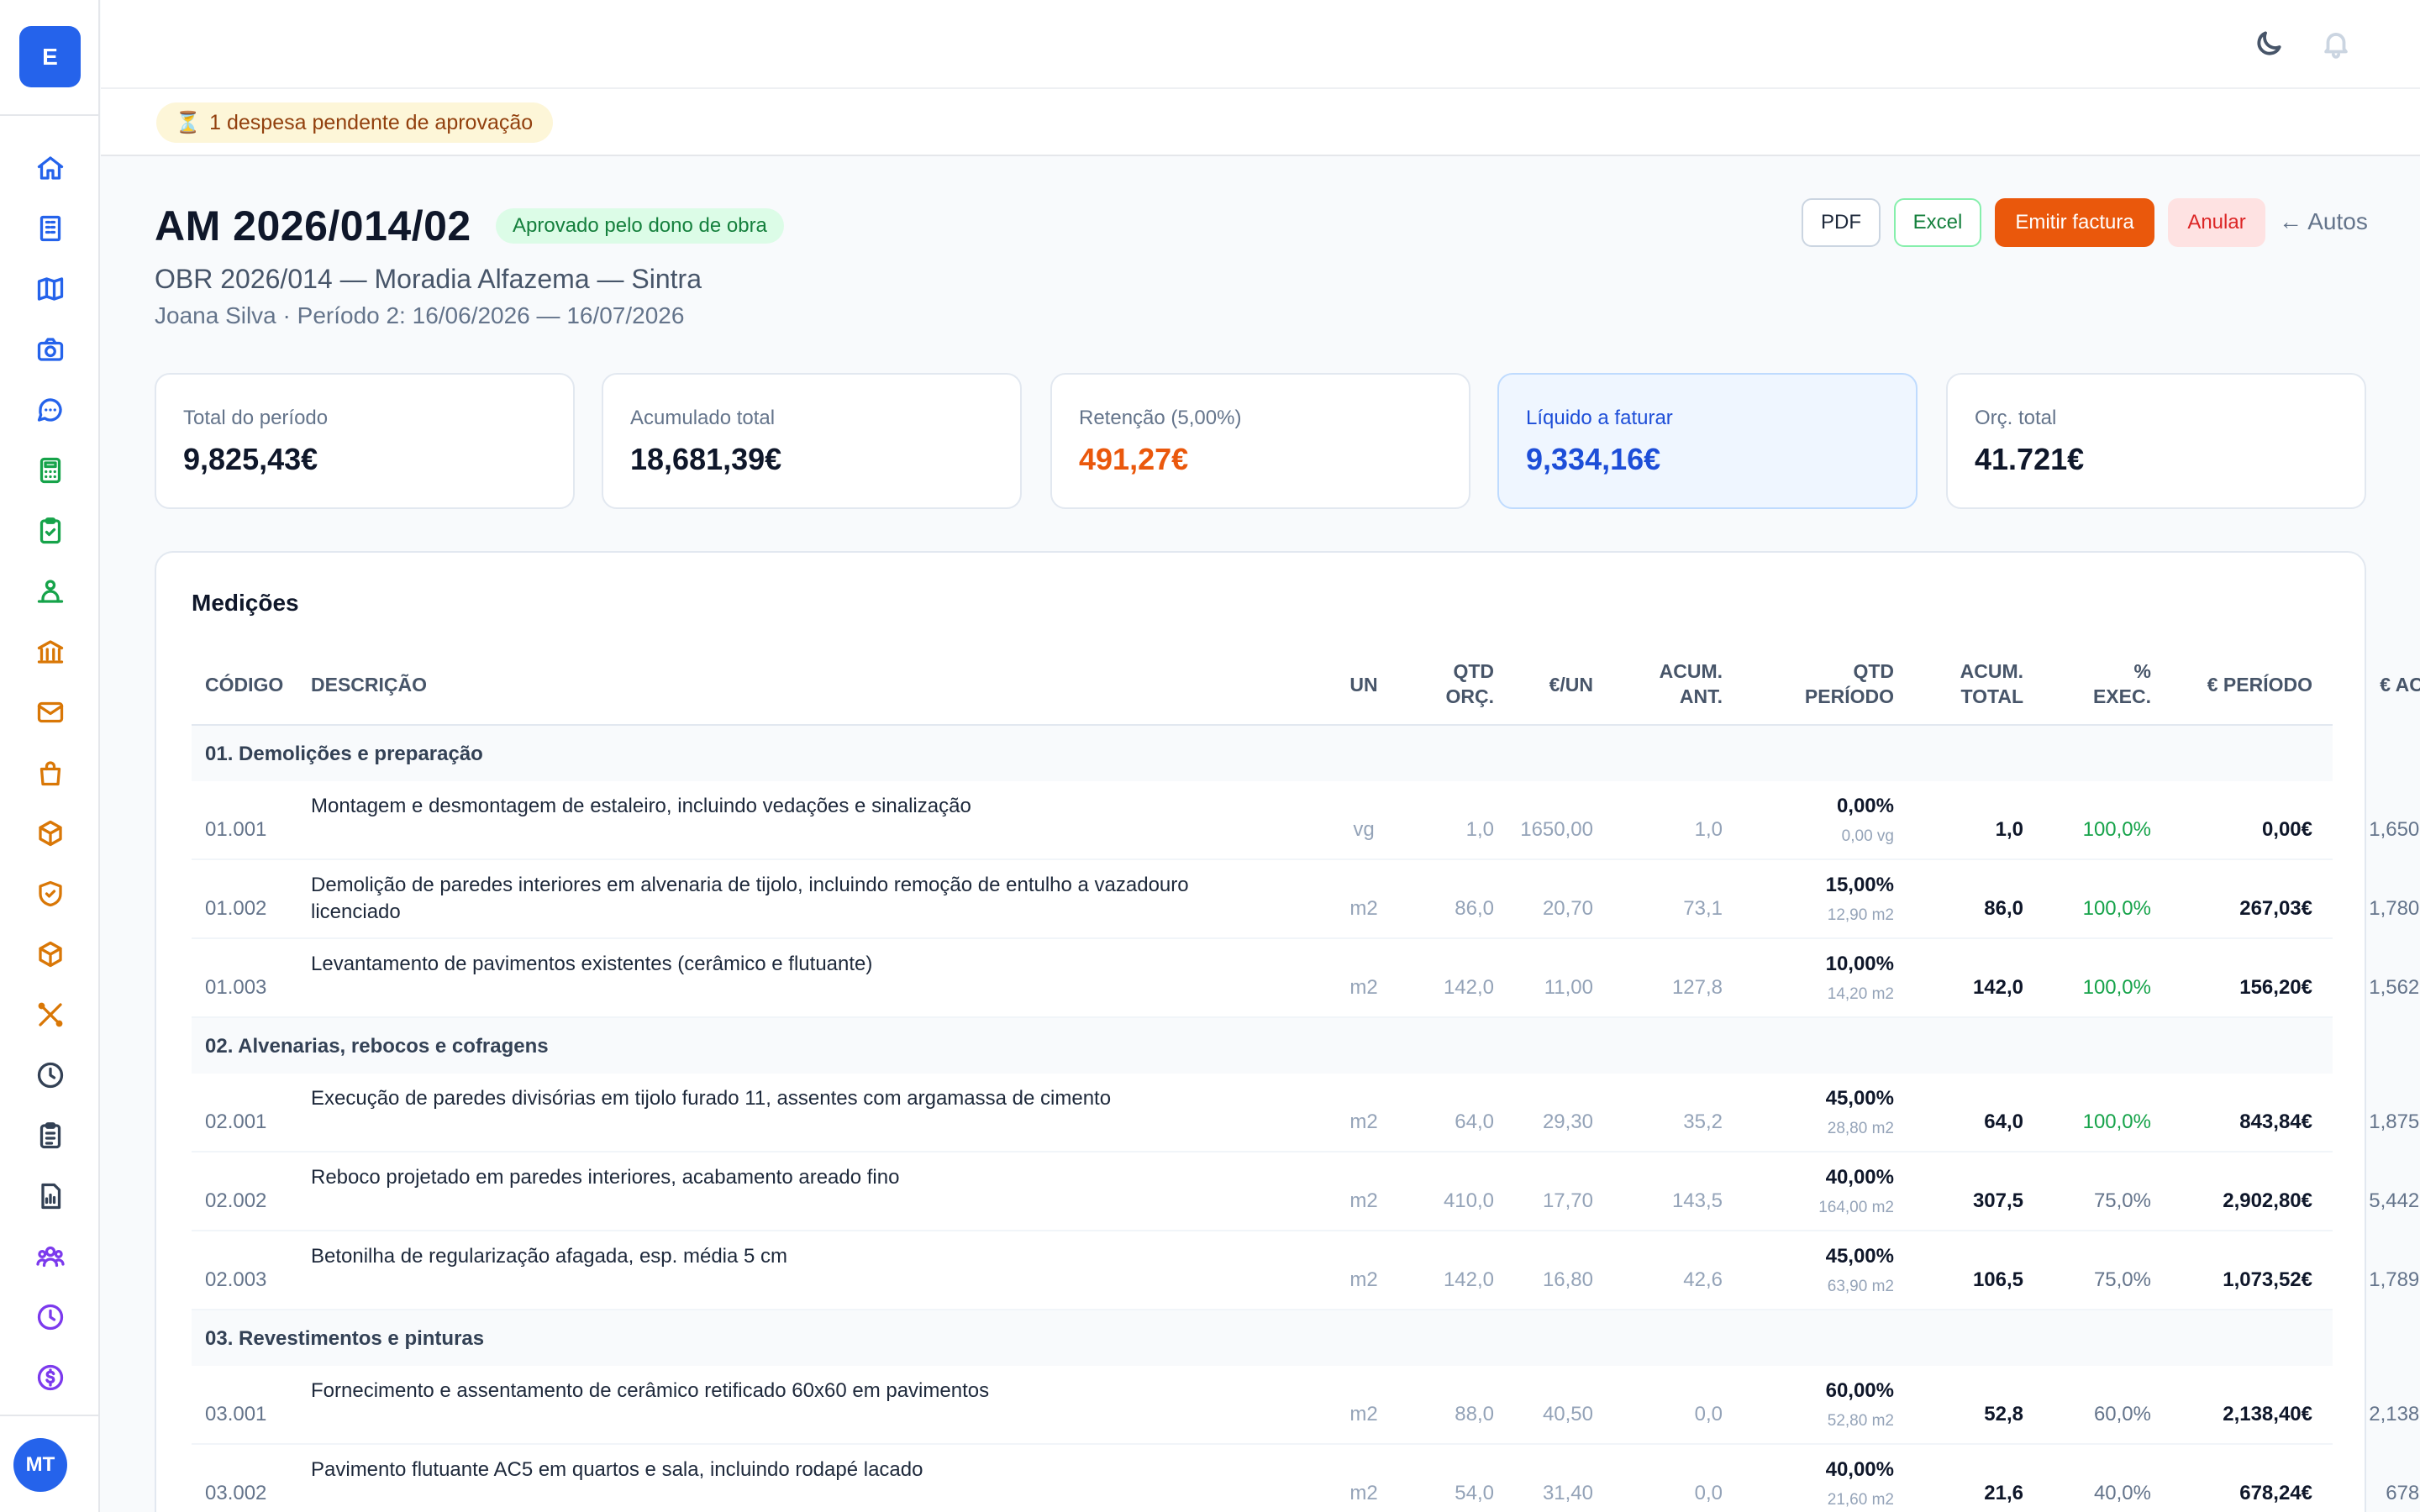  What do you see at coordinates (1708, 441) in the screenshot?
I see `stat-card: Líquido a faturar 9,334,16€` at bounding box center [1708, 441].